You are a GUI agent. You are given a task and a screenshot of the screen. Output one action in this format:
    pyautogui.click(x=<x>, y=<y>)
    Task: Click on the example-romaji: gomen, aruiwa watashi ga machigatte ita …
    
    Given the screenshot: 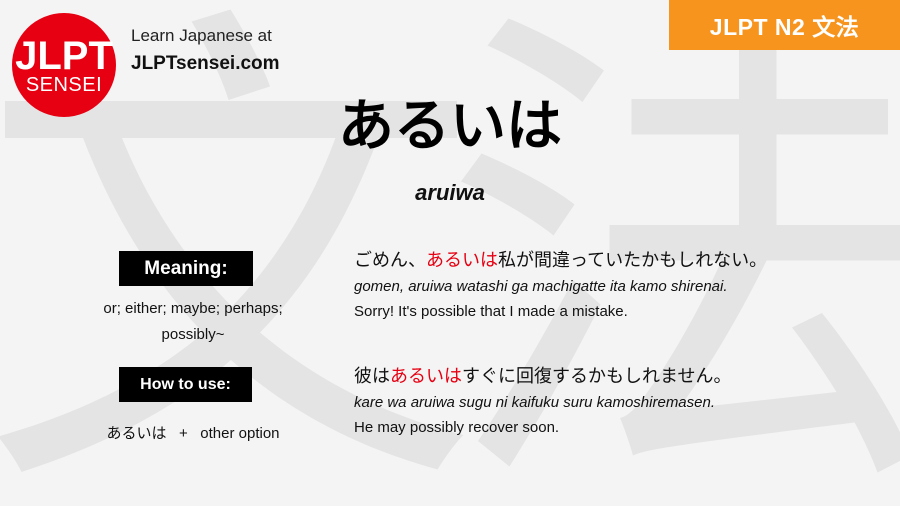 What is the action you would take?
    pyautogui.click(x=541, y=286)
    